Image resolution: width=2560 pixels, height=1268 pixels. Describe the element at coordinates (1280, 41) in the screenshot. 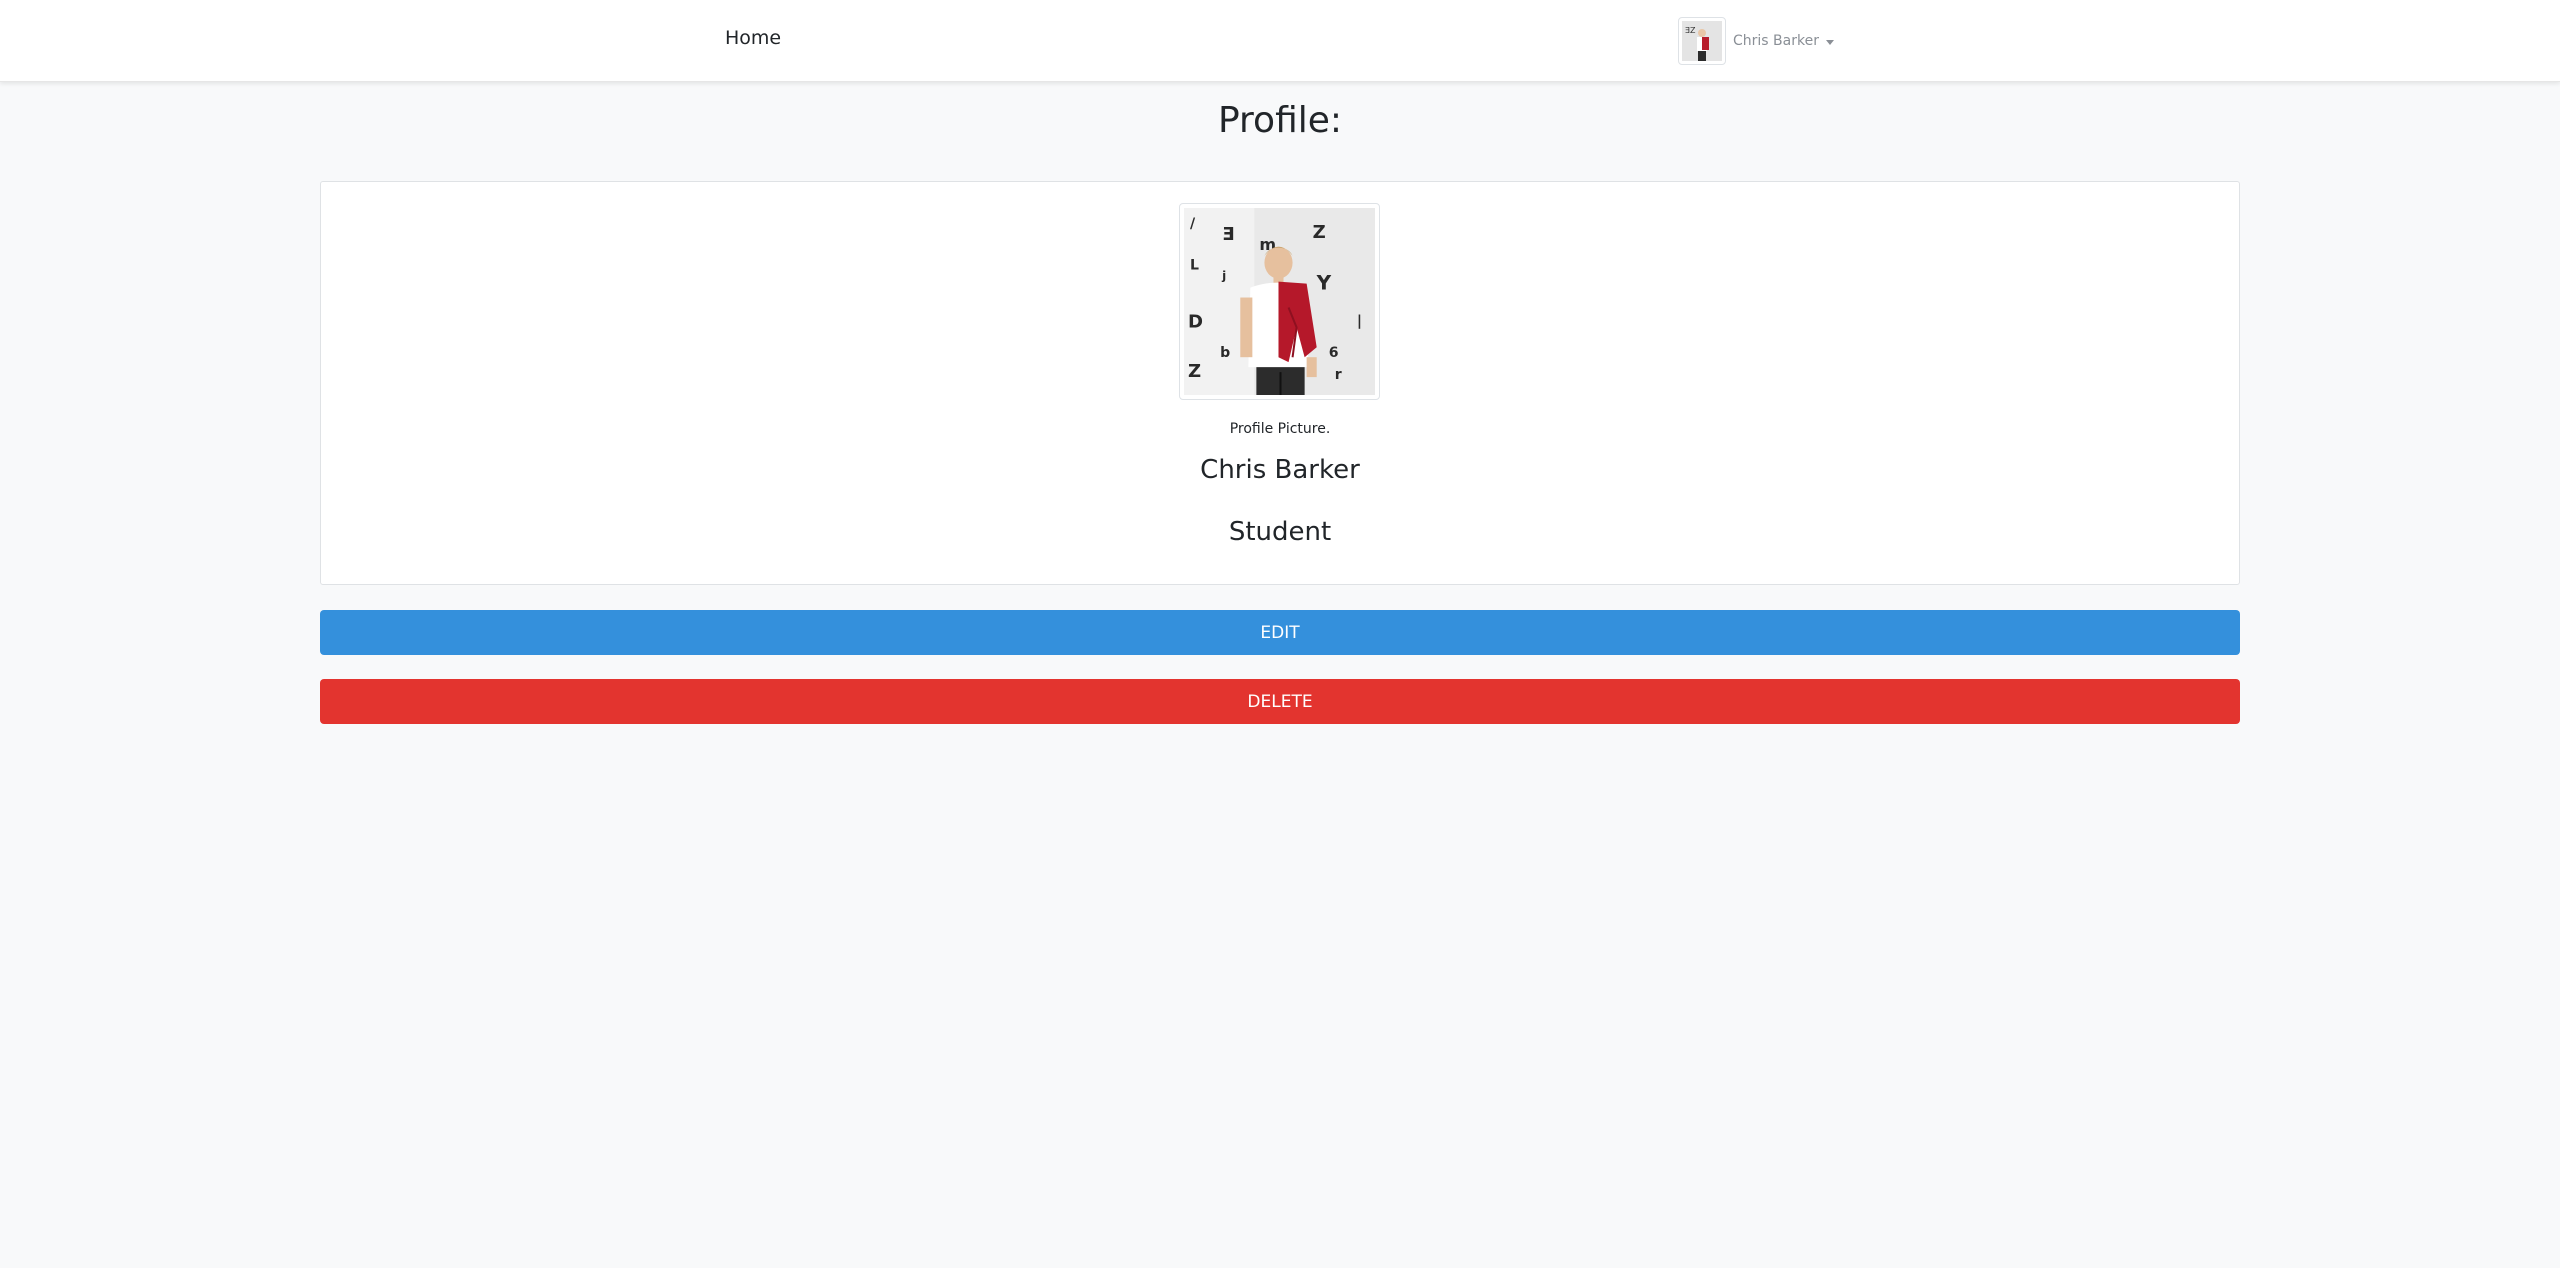

I see `top-navbar: Home ƎZ Chris Barker` at that location.